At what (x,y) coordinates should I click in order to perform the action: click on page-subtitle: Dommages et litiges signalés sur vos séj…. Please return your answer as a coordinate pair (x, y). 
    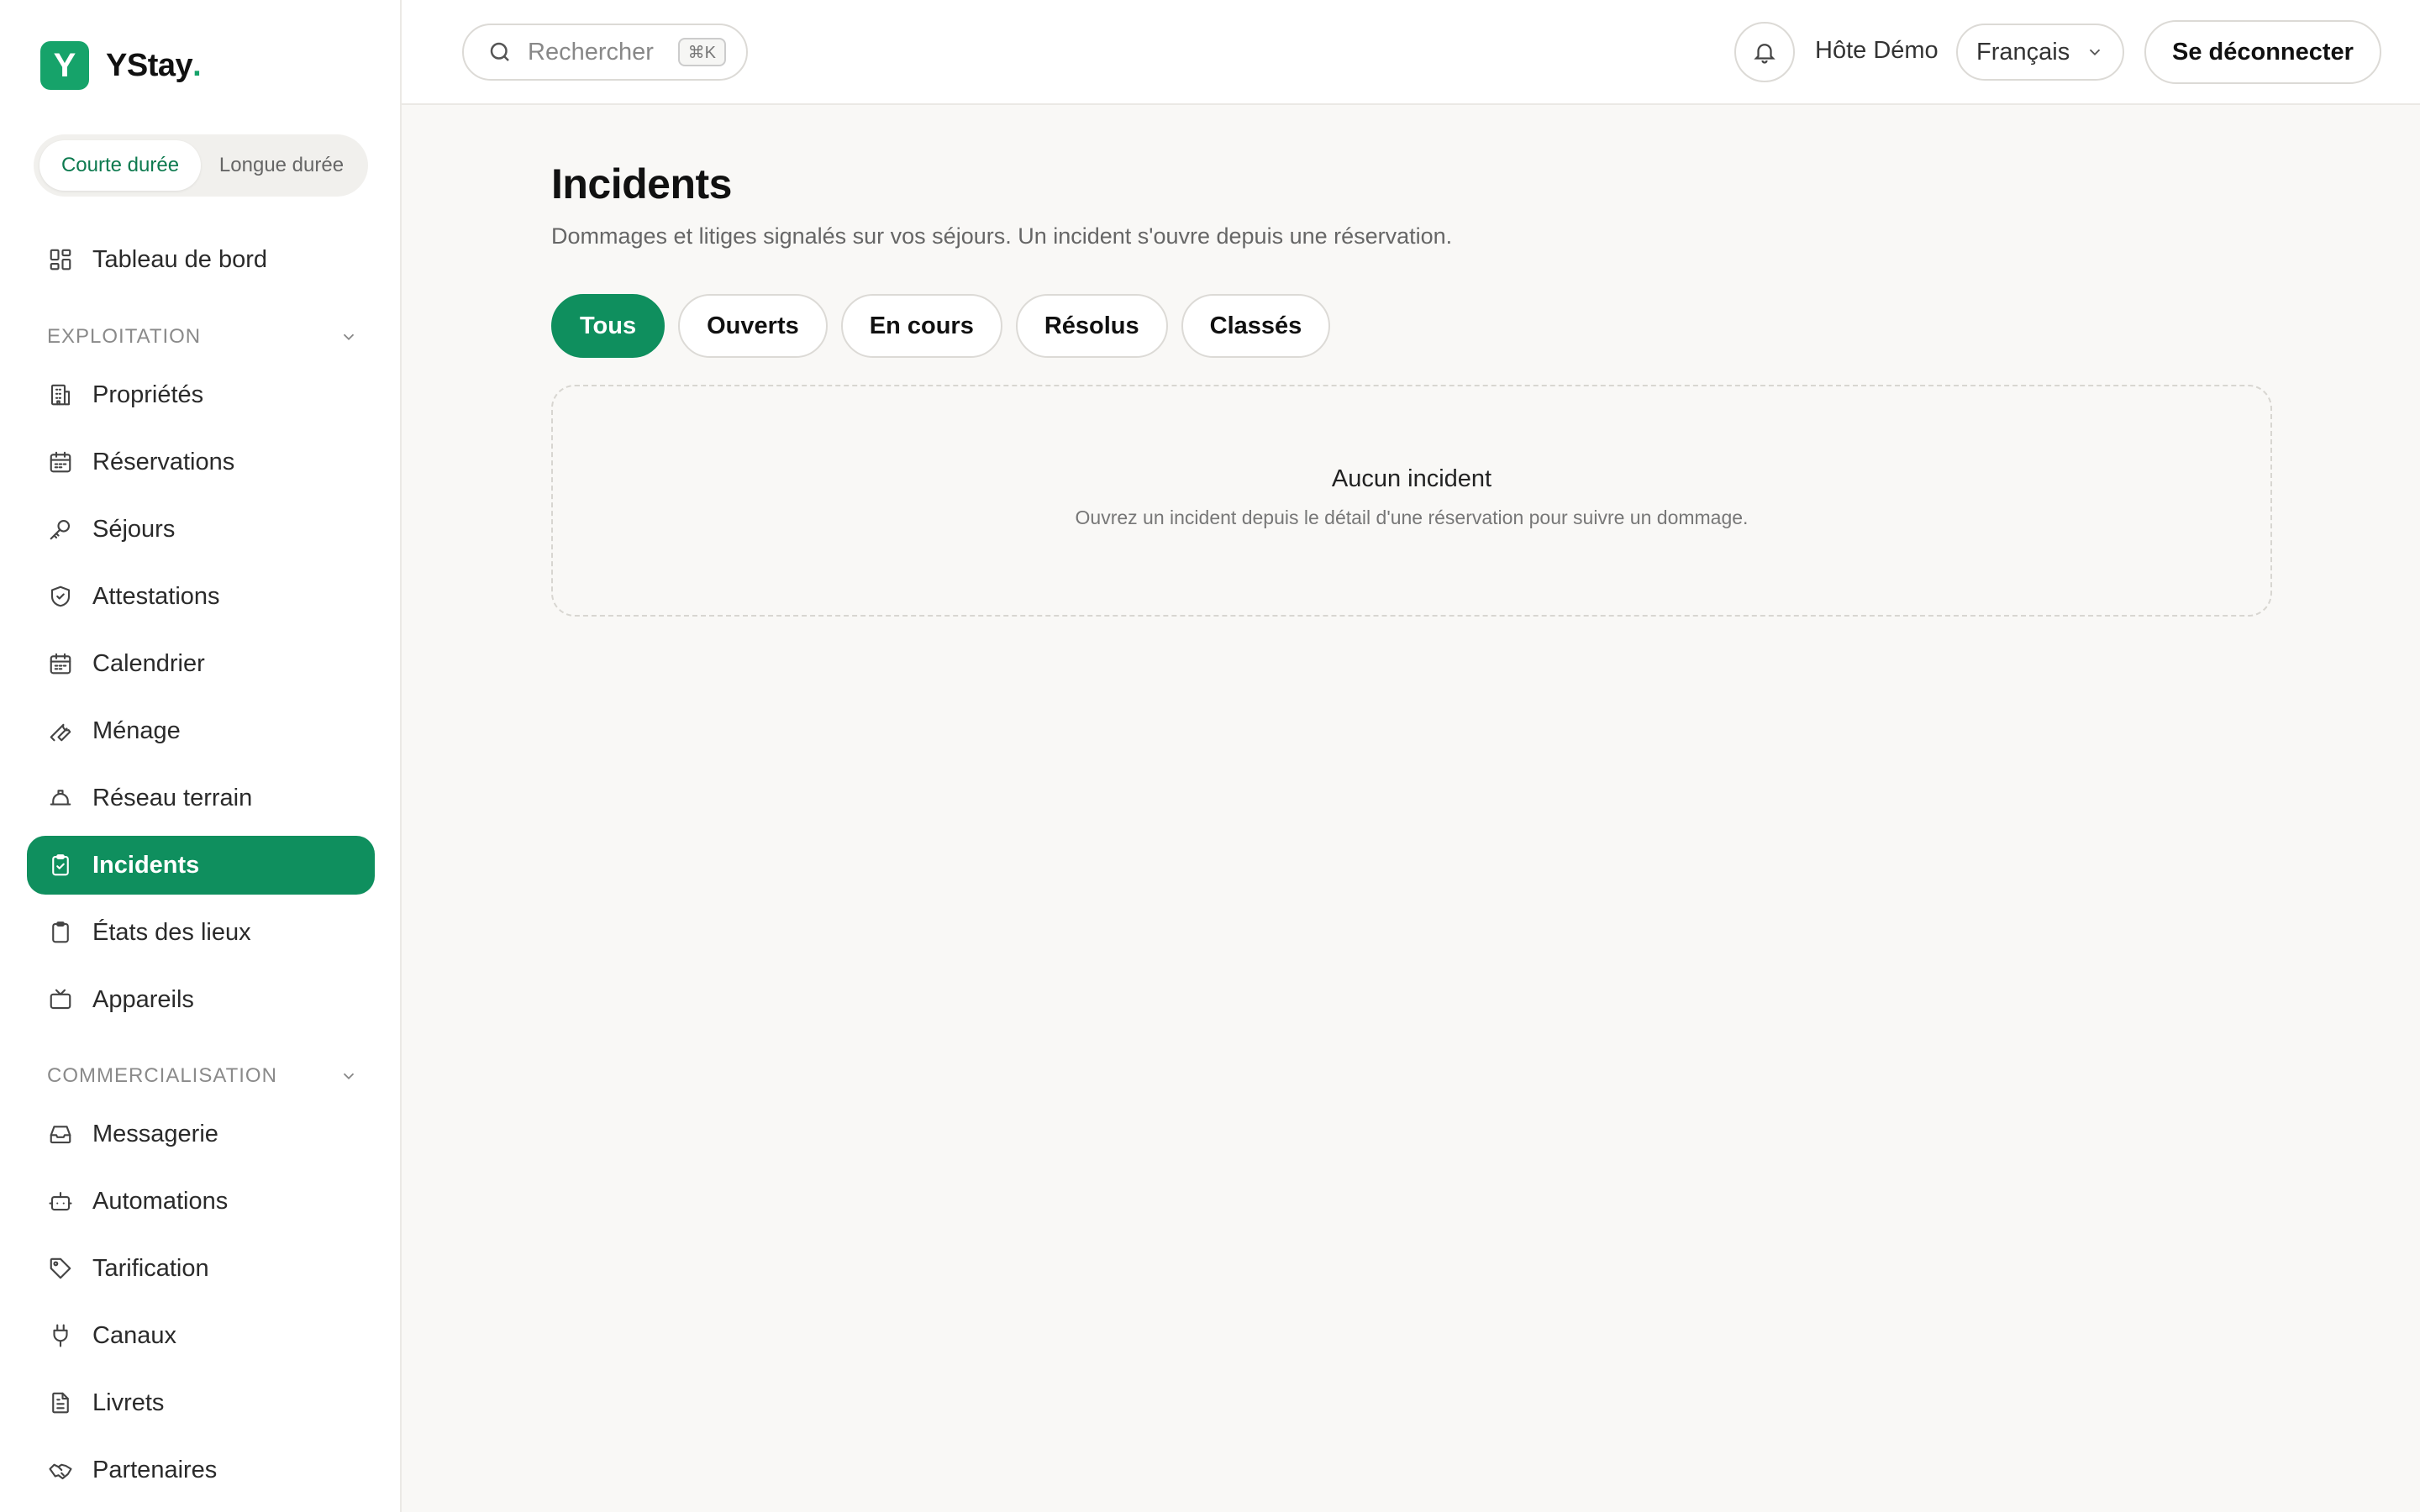
    Looking at the image, I should click on (1002, 236).